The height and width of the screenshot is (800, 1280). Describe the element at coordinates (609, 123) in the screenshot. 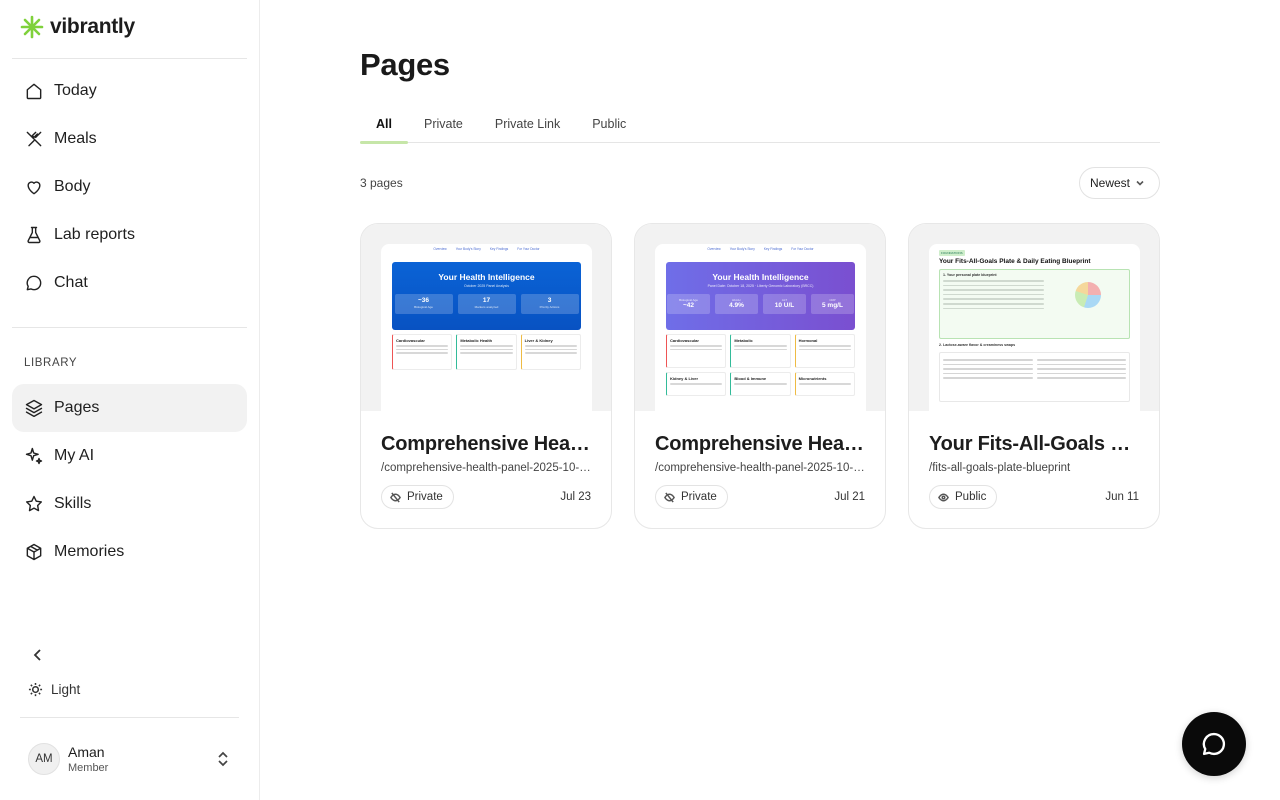

I see `tab-public: Public` at that location.